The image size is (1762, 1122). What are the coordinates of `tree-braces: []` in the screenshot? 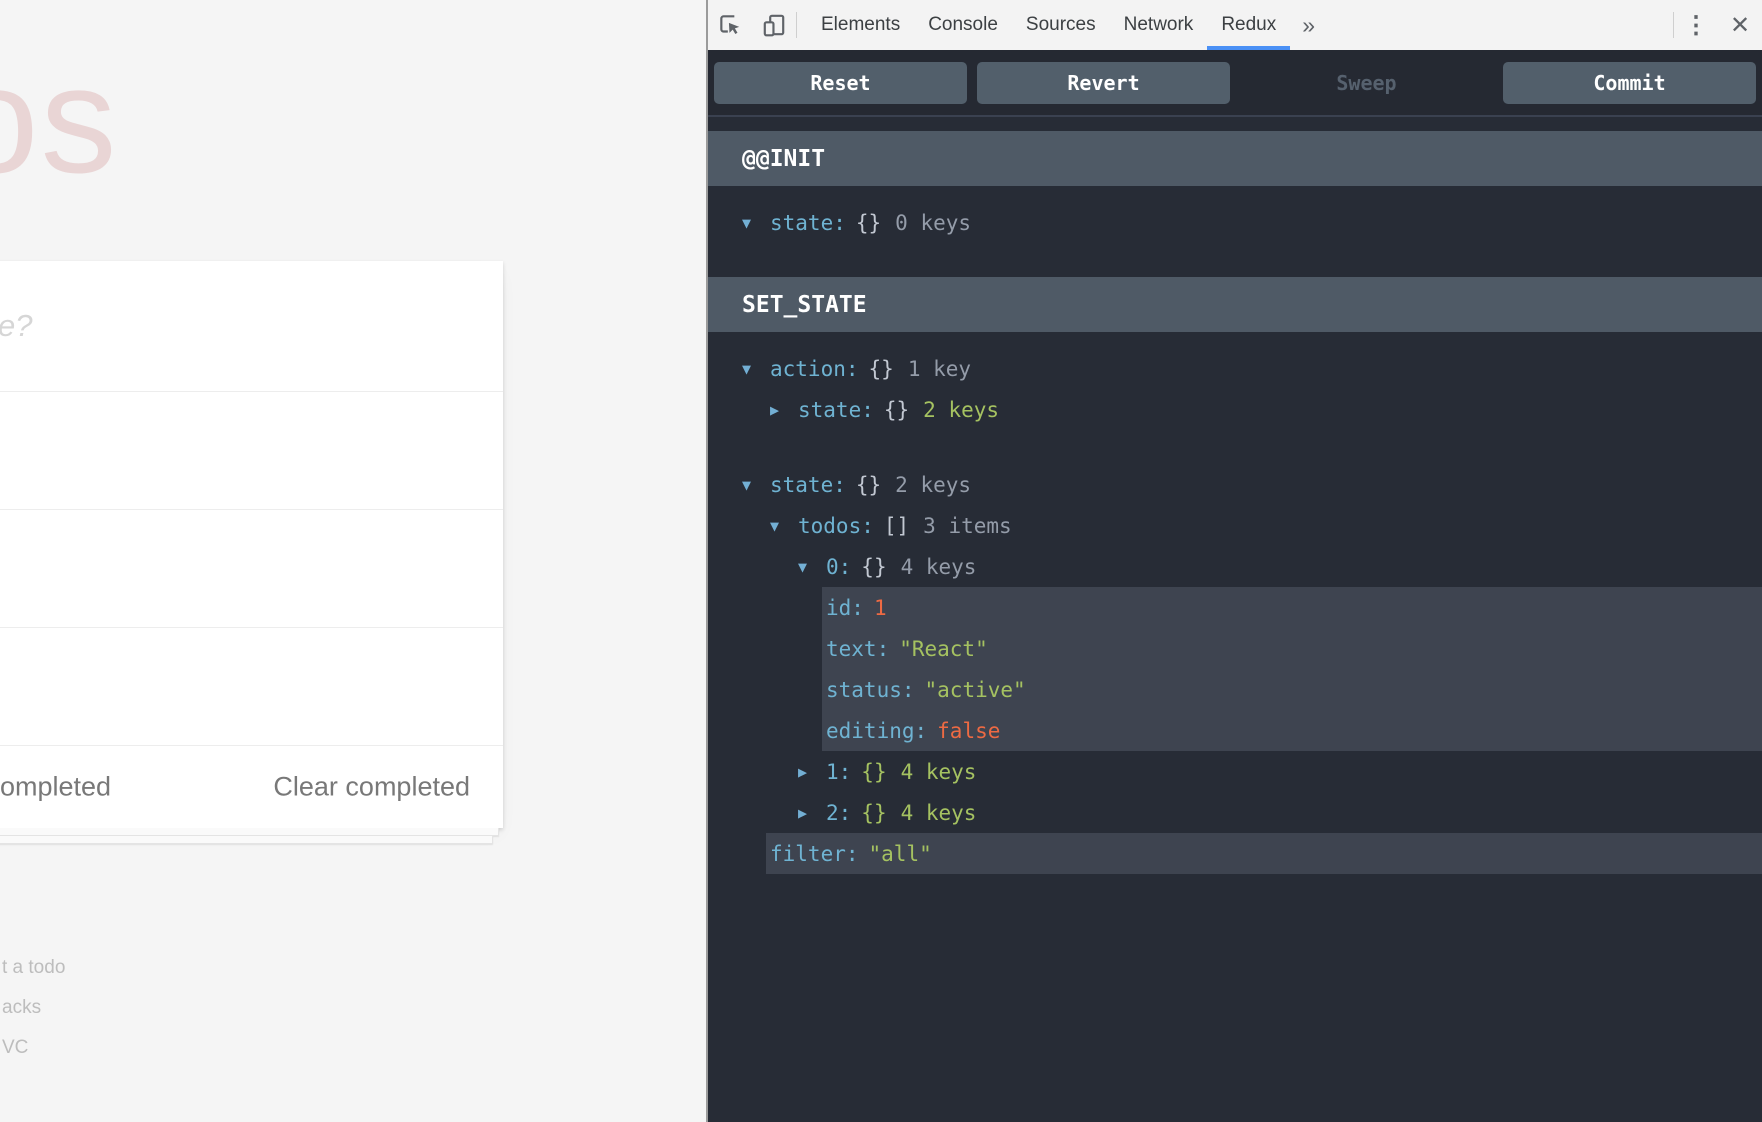 It's located at (896, 525).